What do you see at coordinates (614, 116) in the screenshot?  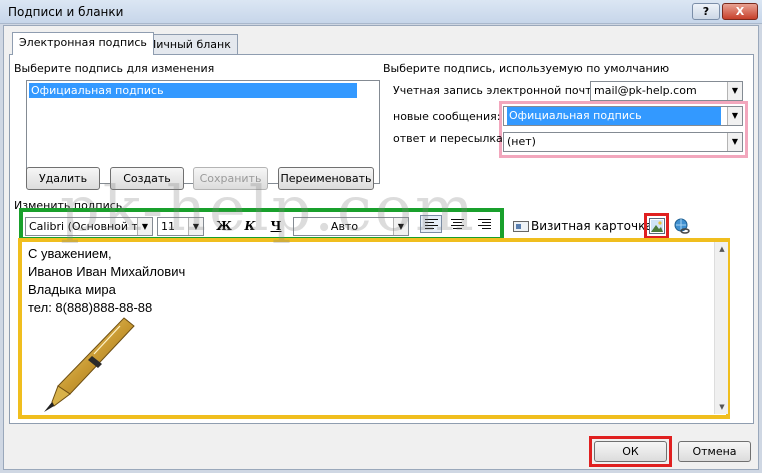 I see `new-messages-value: Официальная подпись` at bounding box center [614, 116].